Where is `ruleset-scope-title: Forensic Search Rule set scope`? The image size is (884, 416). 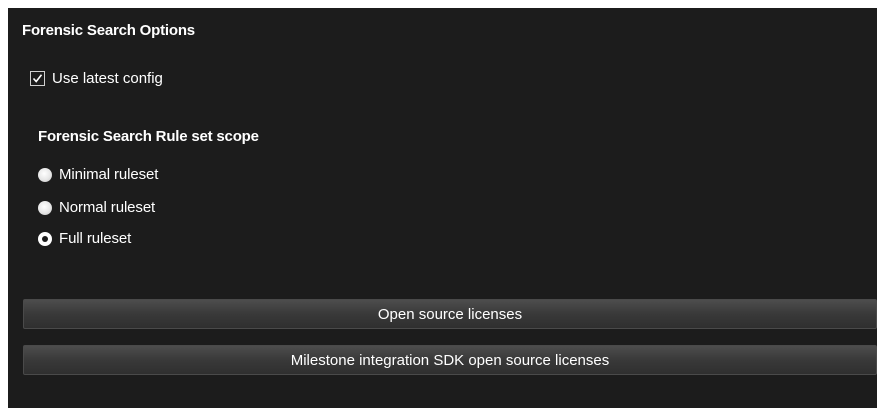
ruleset-scope-title: Forensic Search Rule set scope is located at coordinates (148, 136).